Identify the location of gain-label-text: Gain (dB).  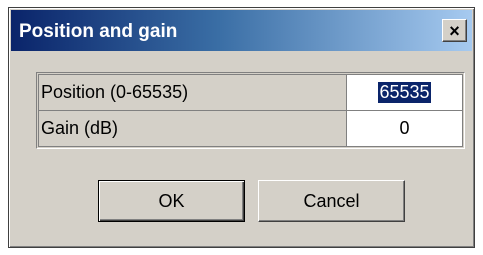
(80, 128).